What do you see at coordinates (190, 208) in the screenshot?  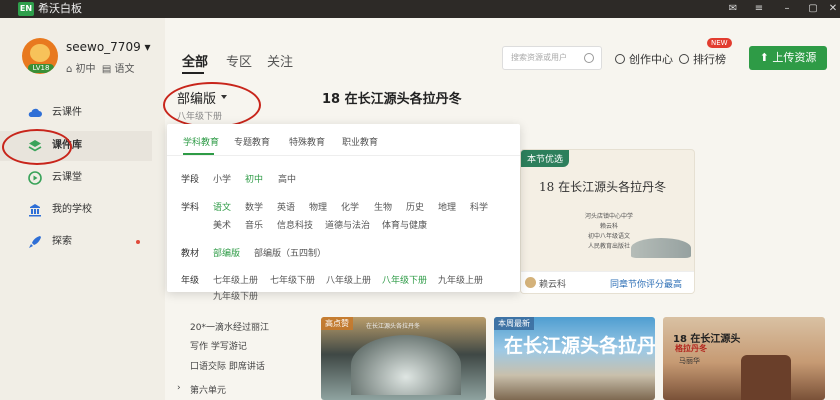 I see `subject-label: 学科` at bounding box center [190, 208].